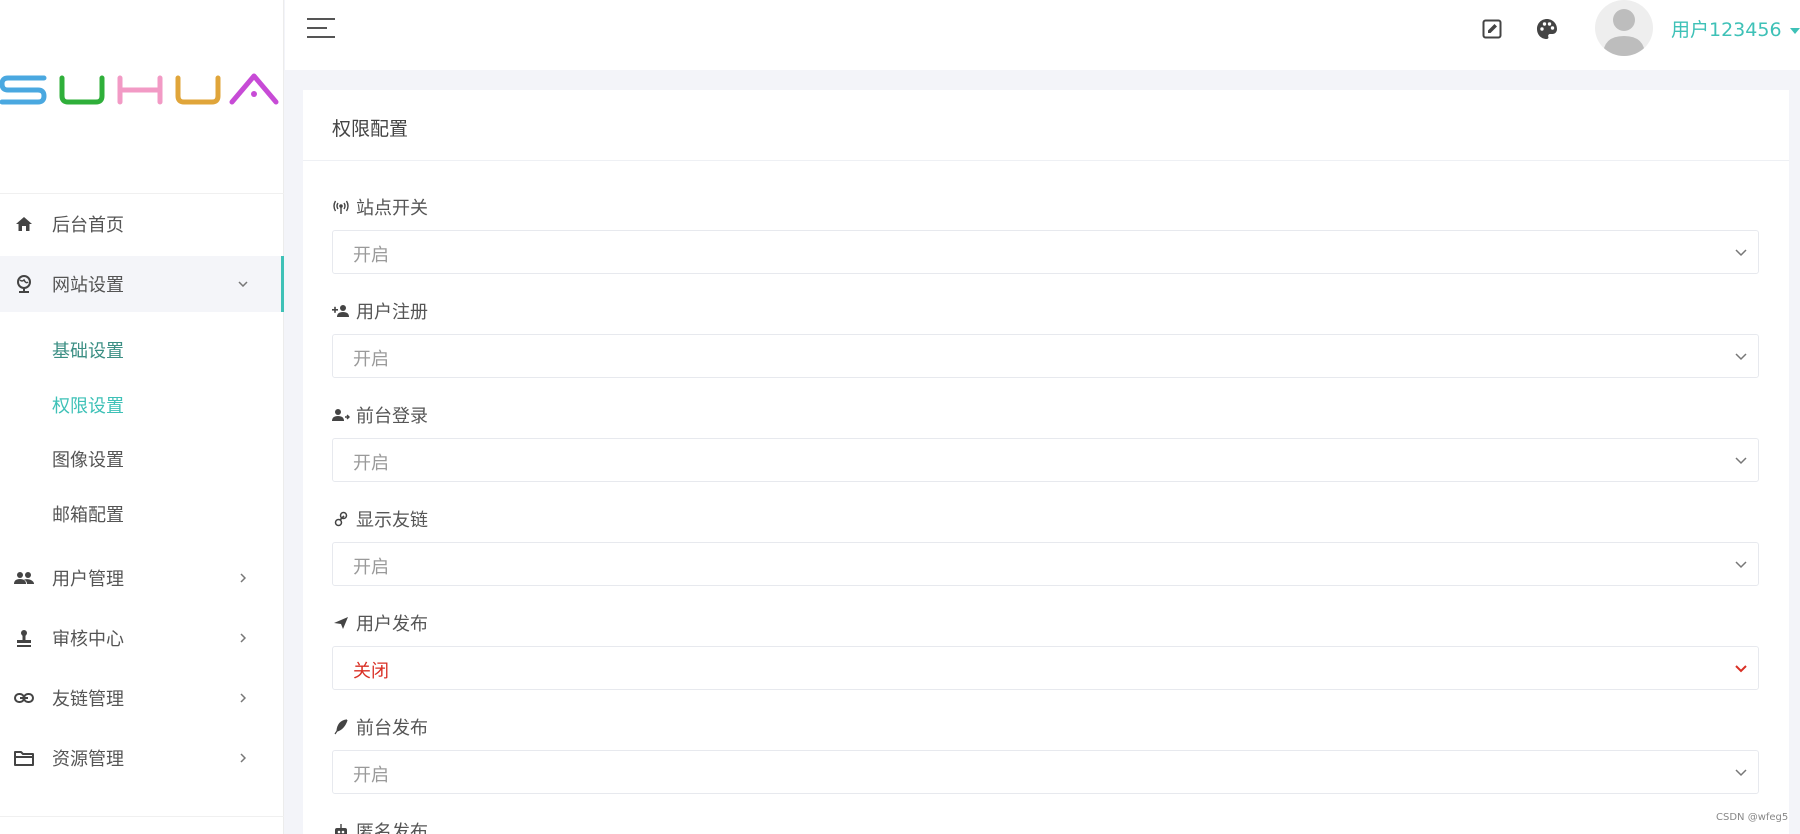 The width and height of the screenshot is (1800, 834). I want to click on sidebar-item-home: 后台首页, so click(142, 224).